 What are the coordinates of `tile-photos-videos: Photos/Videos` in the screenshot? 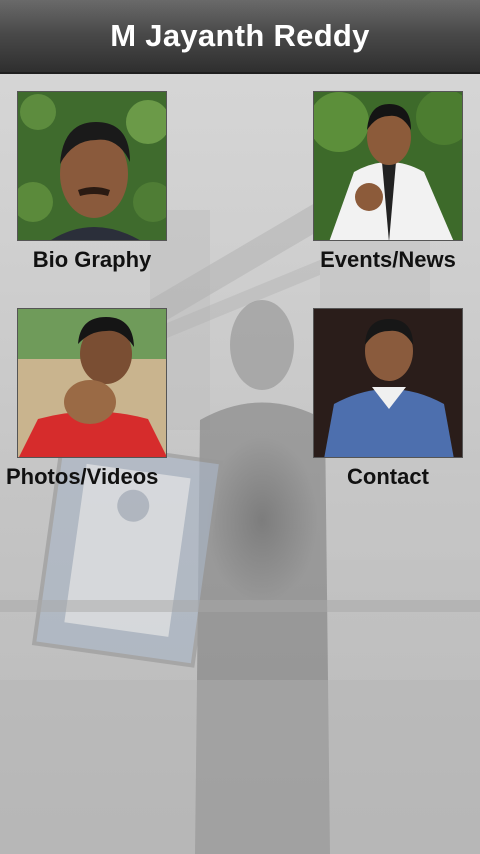 It's located at (87, 399).